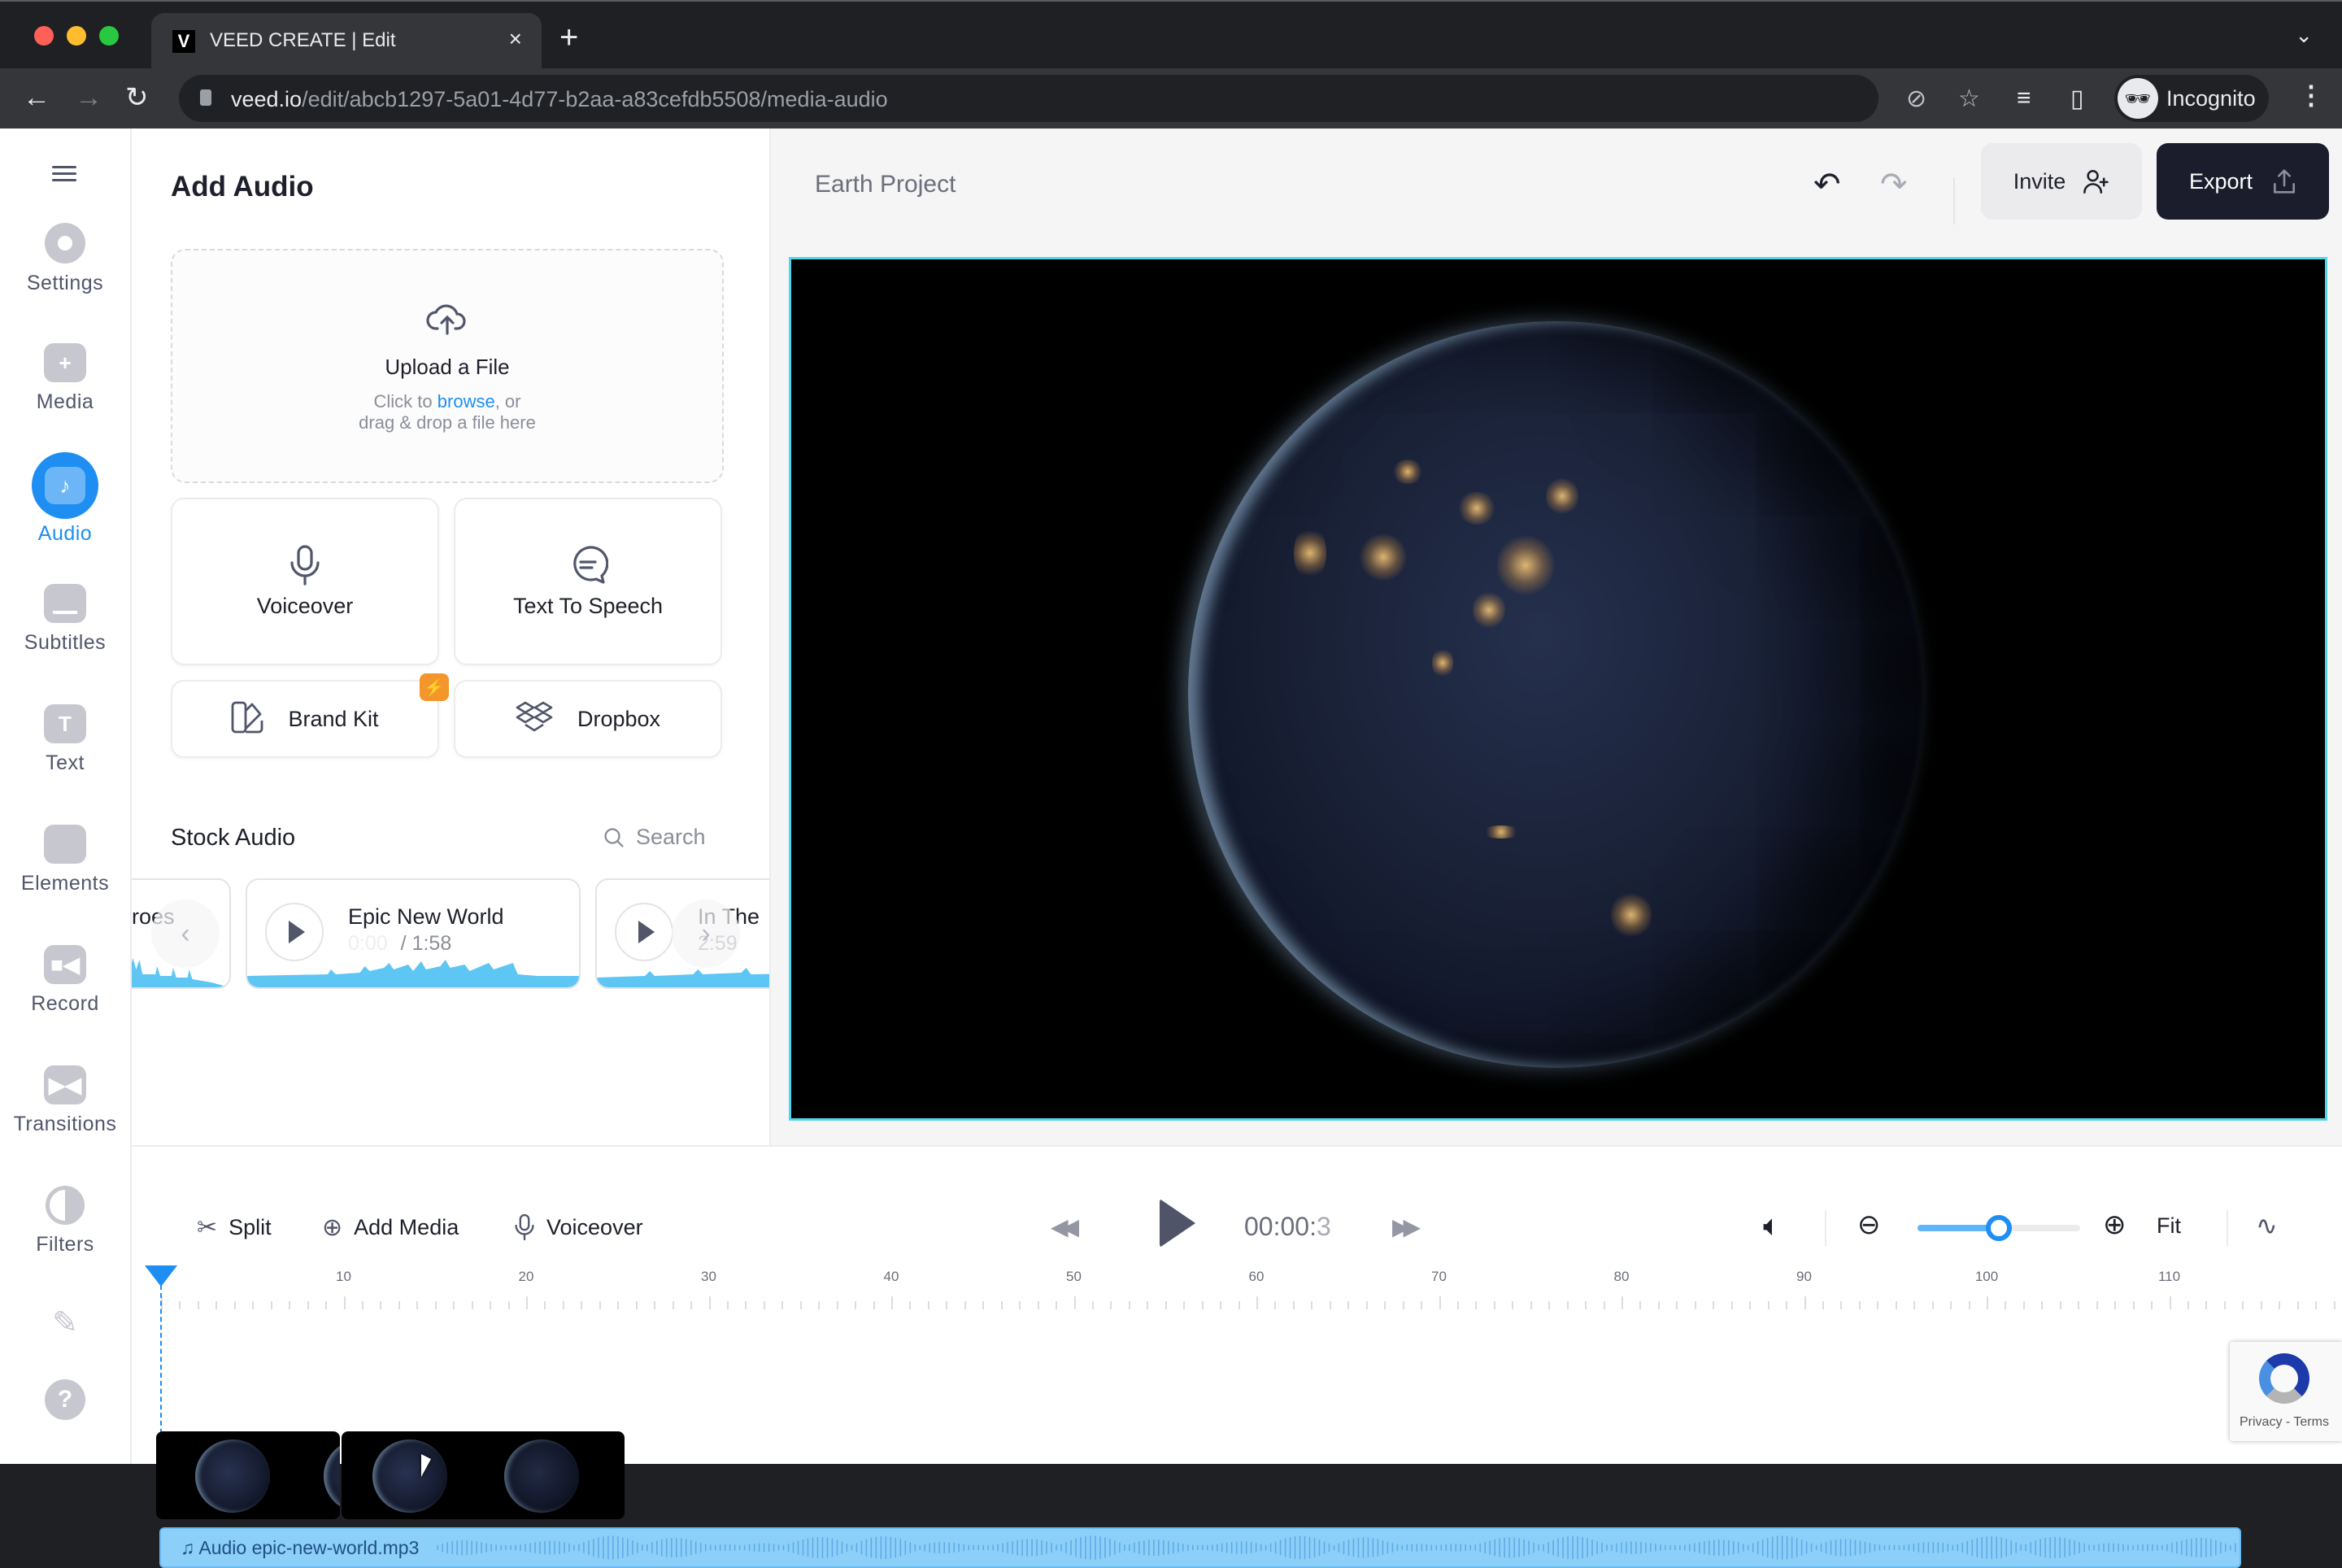 The height and width of the screenshot is (1568, 2342). I want to click on audio-clip: ♫ Audio epic-new-world.mp3, so click(1200, 1547).